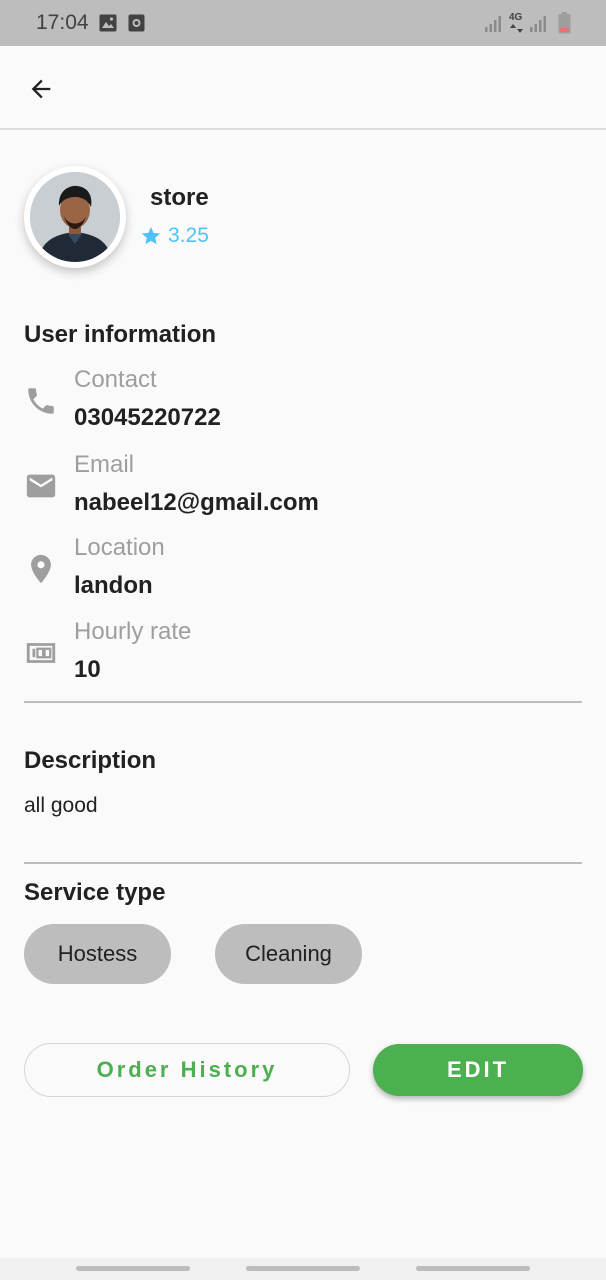 Image resolution: width=606 pixels, height=1280 pixels. What do you see at coordinates (151, 235) in the screenshot?
I see `star-icon` at bounding box center [151, 235].